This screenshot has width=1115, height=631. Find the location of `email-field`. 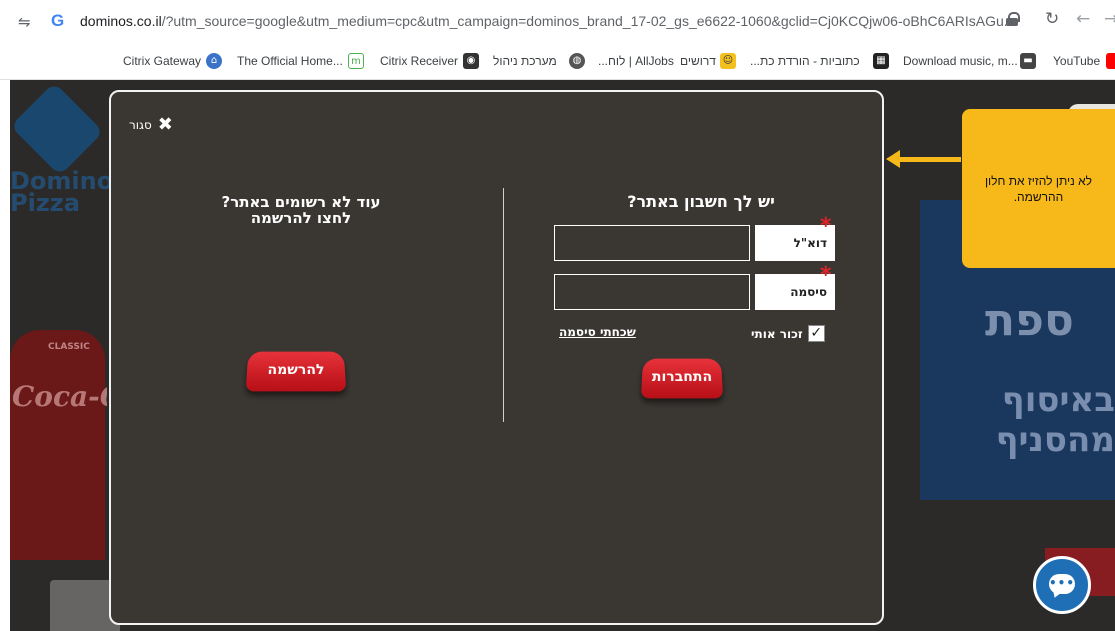

email-field is located at coordinates (652, 243).